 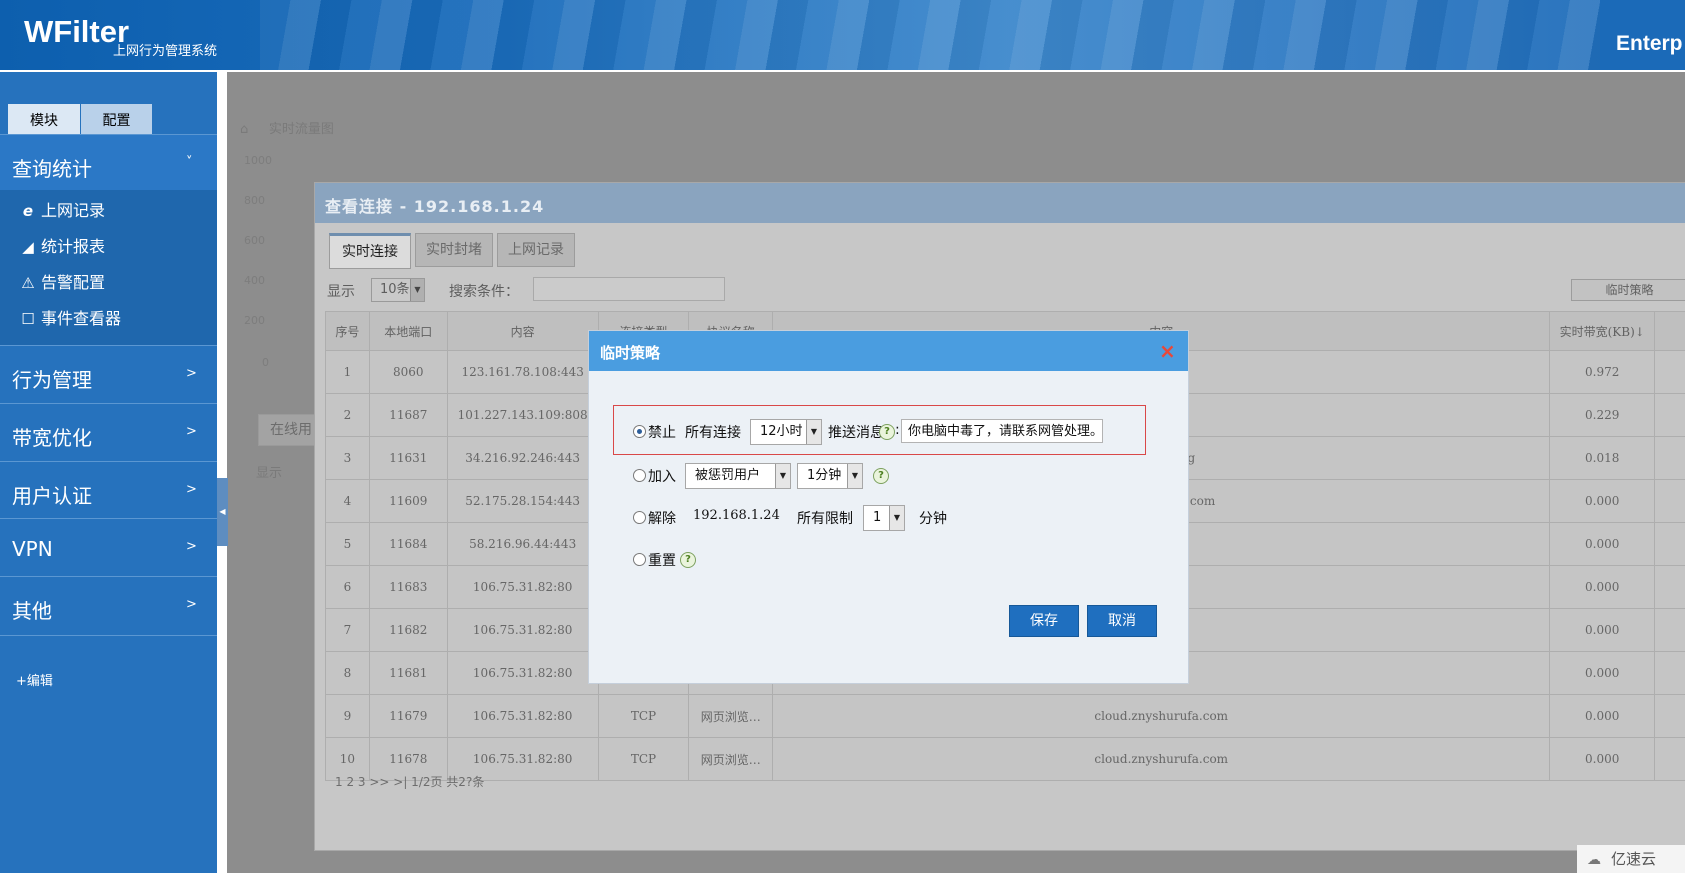 I want to click on tab-web-records: 上网记录, so click(x=536, y=250).